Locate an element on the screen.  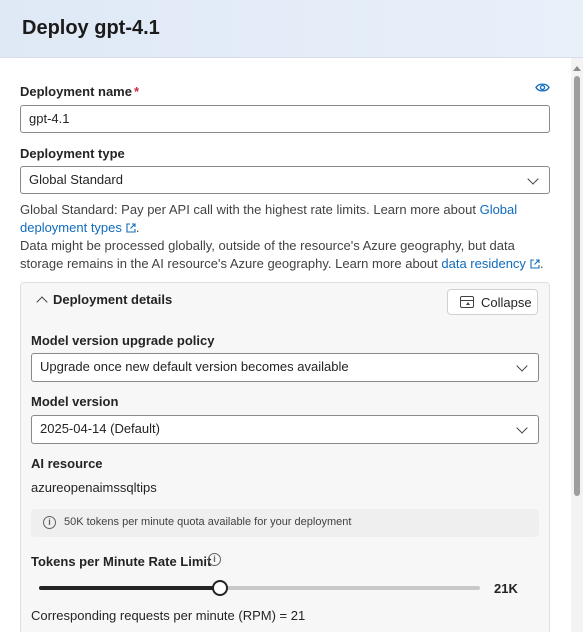
scroll-up-icon is located at coordinates (577, 68).